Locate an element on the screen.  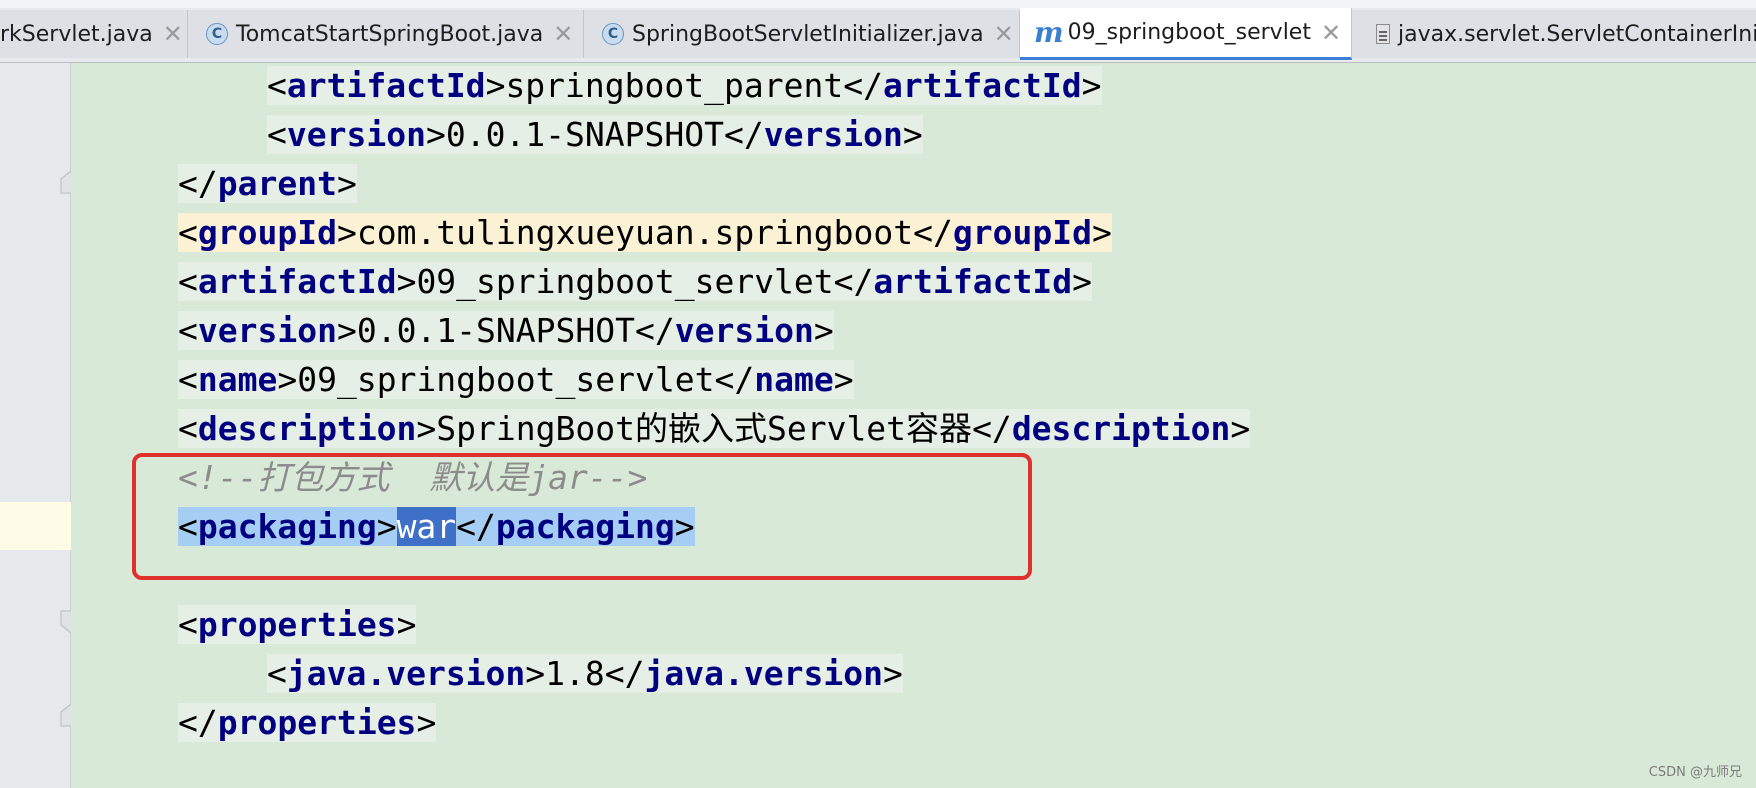
tab-label: SpringBootServletInitializer.java is located at coordinates (808, 34).